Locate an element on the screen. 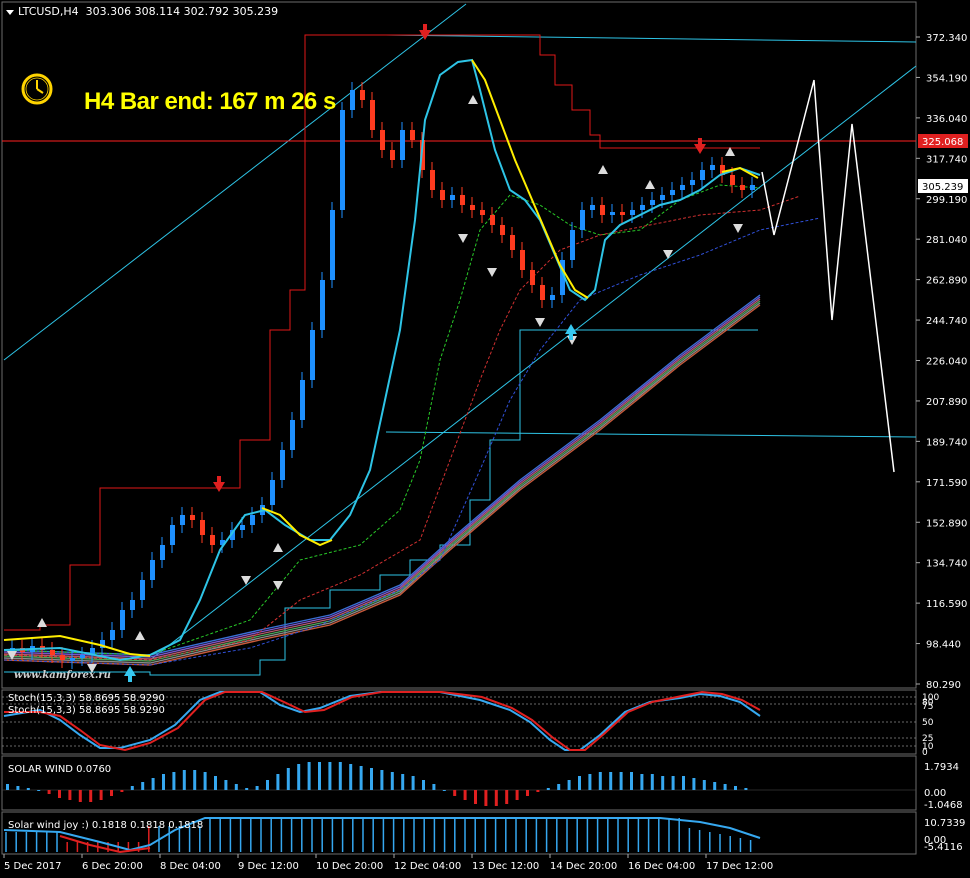  solar-wind-histogram is located at coordinates (377, 784).